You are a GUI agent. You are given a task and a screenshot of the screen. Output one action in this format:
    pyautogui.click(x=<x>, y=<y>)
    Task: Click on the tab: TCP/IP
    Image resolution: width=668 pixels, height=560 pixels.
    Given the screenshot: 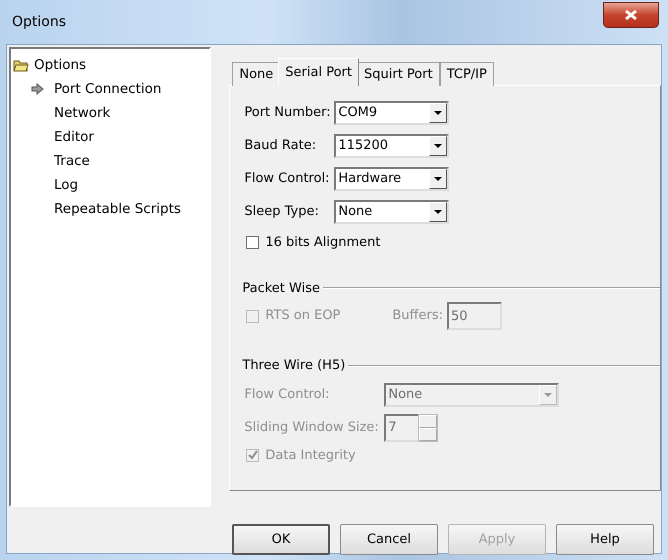 What is the action you would take?
    pyautogui.click(x=467, y=74)
    